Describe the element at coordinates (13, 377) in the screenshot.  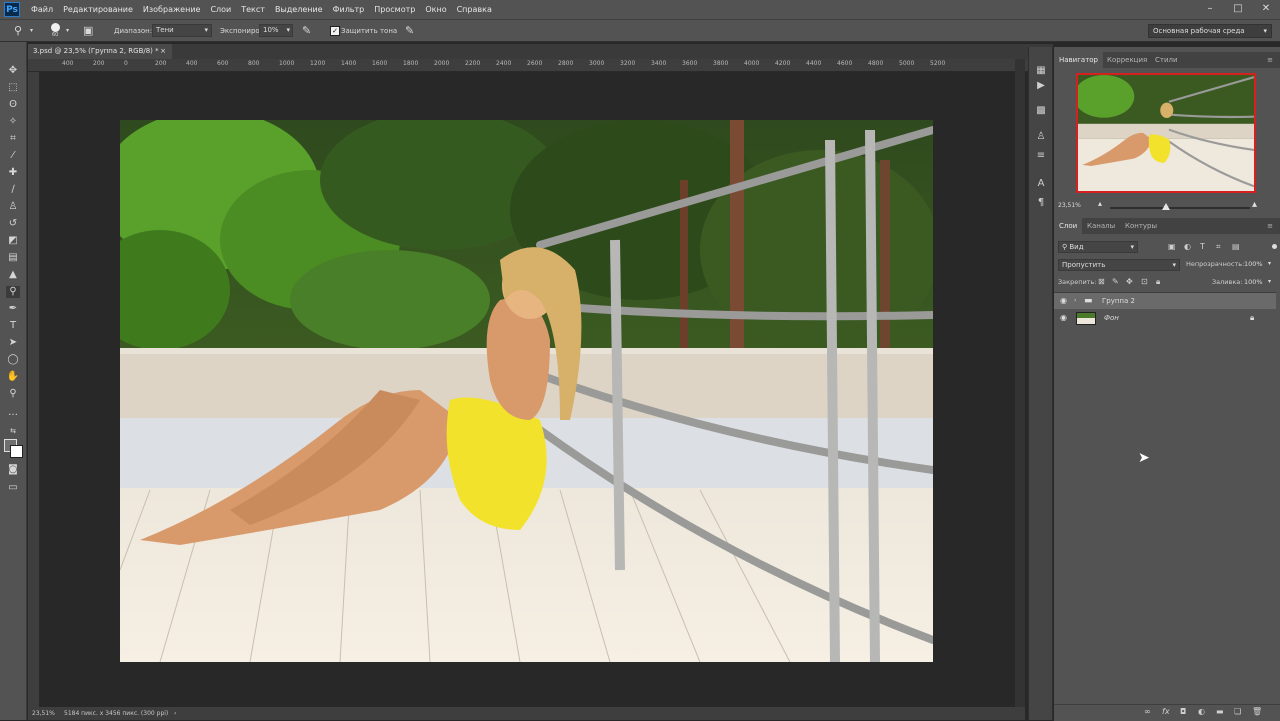
I see `hand-tool-icon: ✋` at that location.